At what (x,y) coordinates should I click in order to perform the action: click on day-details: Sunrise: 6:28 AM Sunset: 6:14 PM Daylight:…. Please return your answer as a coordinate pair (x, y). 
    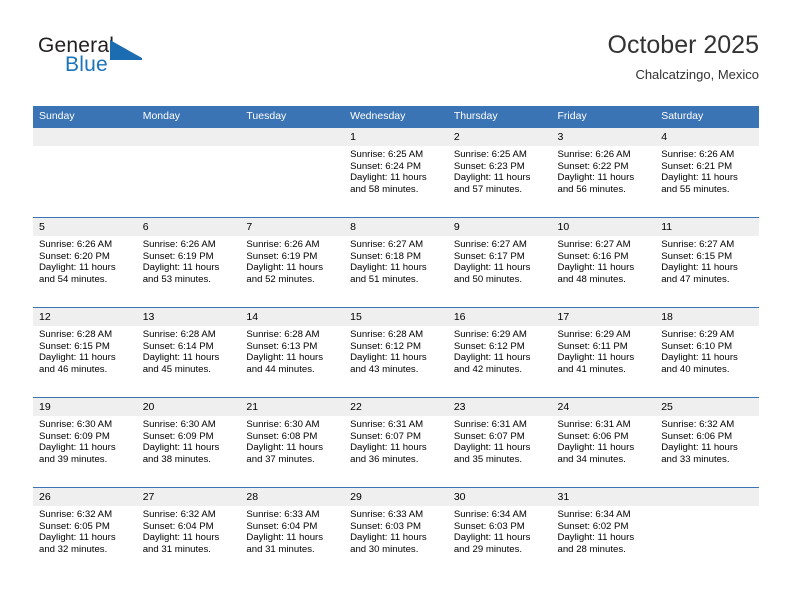
    Looking at the image, I should click on (189, 350).